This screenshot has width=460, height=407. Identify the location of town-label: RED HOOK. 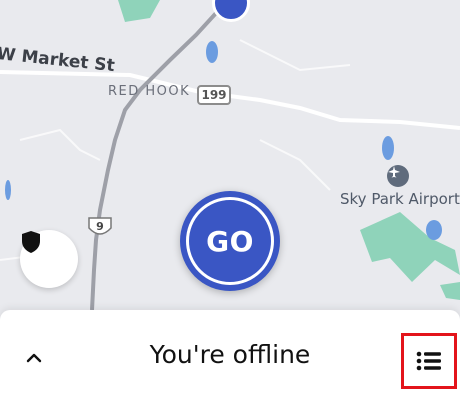
(149, 91).